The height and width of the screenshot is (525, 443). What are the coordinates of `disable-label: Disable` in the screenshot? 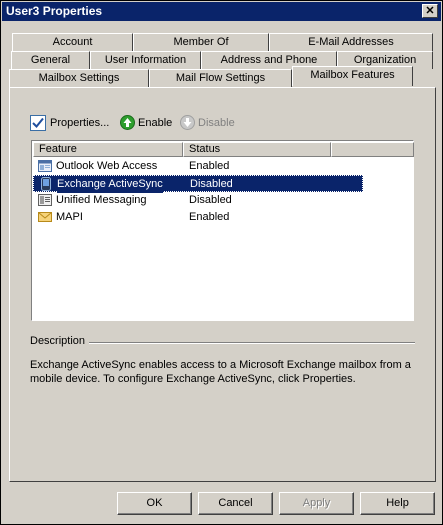 It's located at (216, 123).